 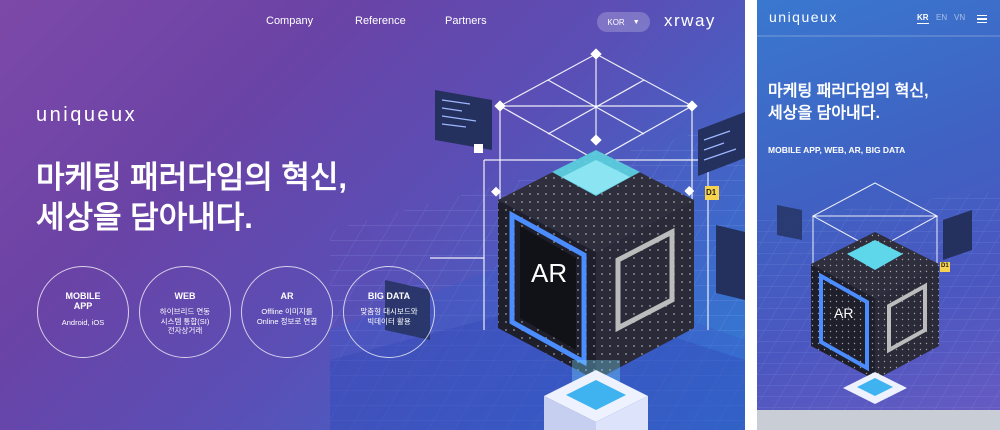 I want to click on service-desc: 맞춤형 대시보드와 빅데이터 활용, so click(x=389, y=316).